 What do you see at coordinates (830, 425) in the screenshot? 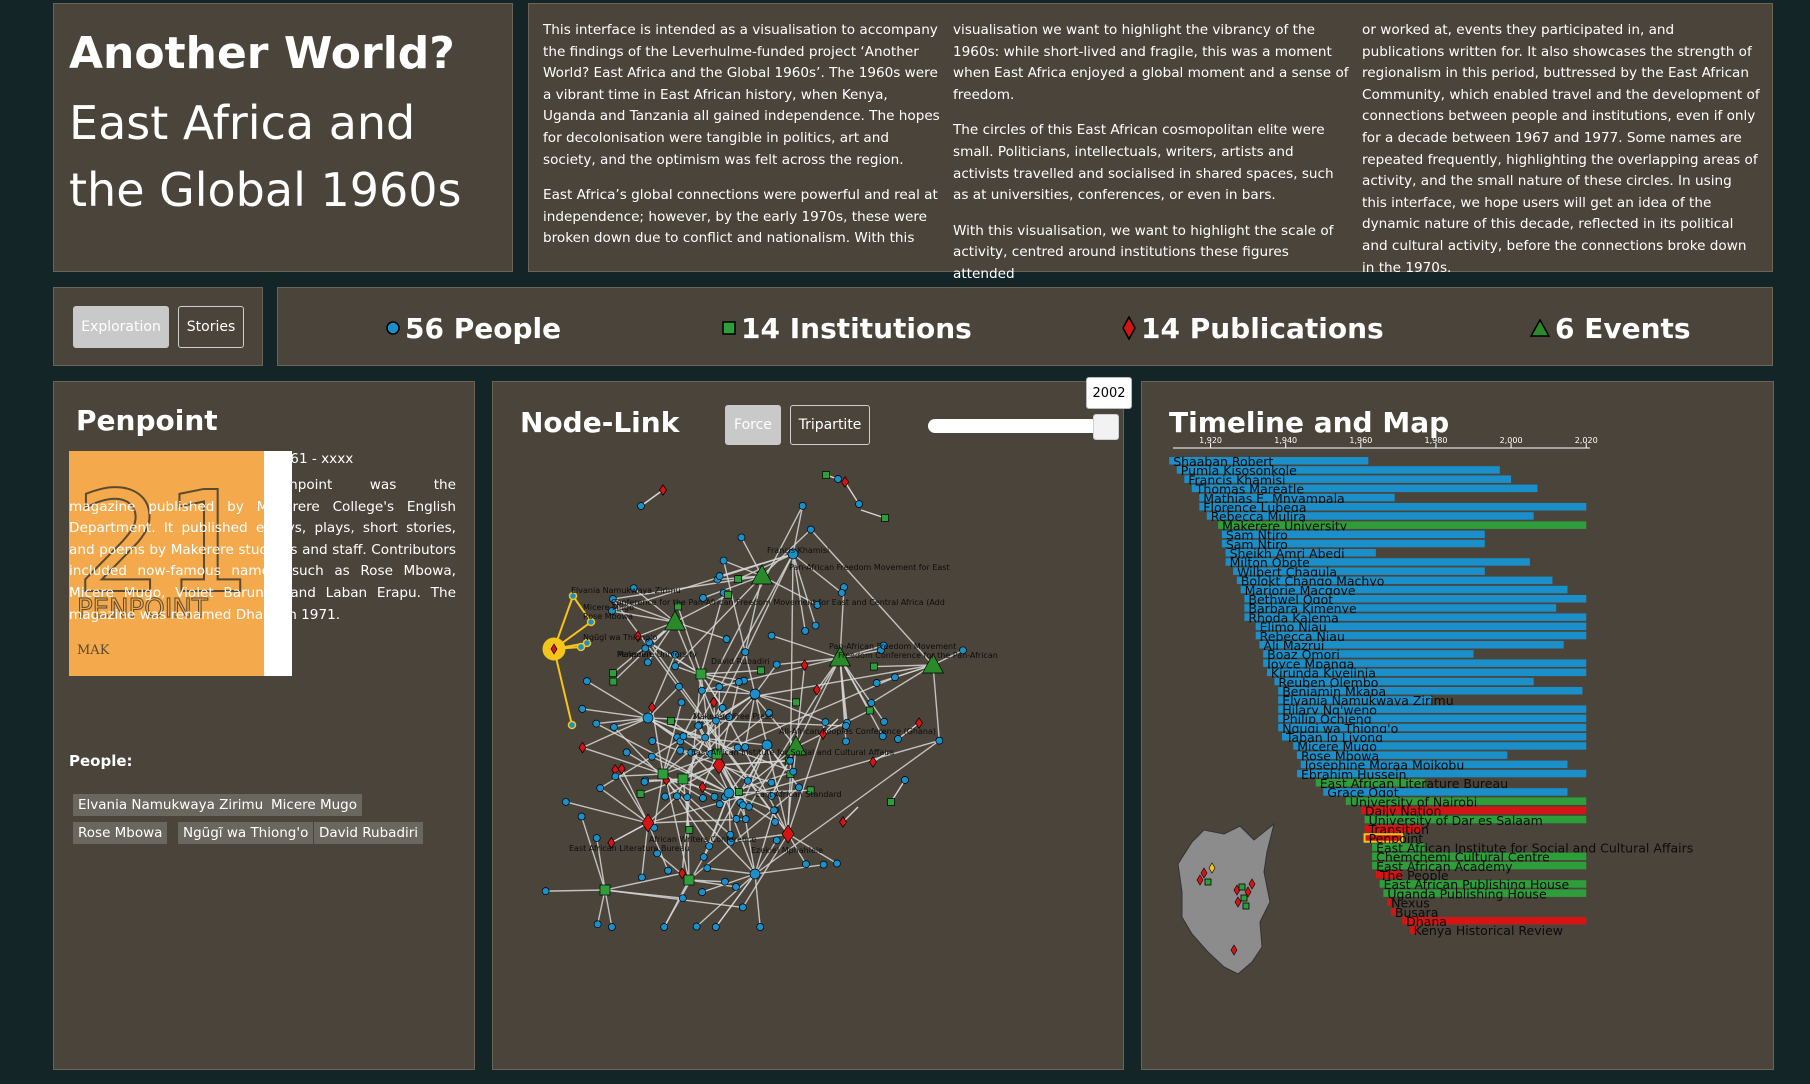
I see `tripartite-layout-button: Tripartite` at bounding box center [830, 425].